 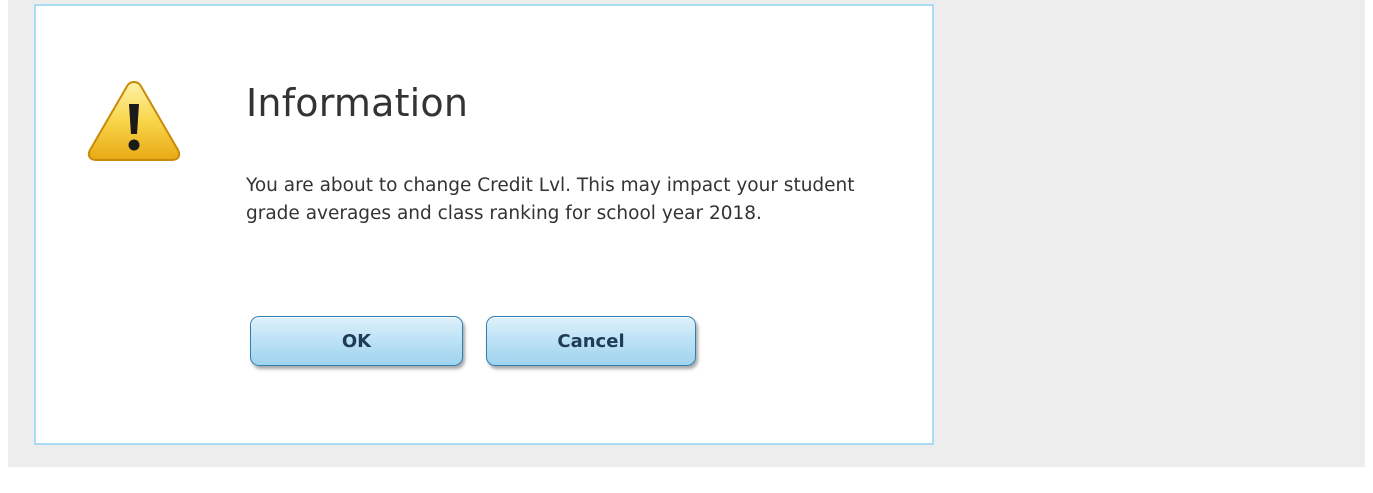 I want to click on dialog-title: Information, so click(x=357, y=103).